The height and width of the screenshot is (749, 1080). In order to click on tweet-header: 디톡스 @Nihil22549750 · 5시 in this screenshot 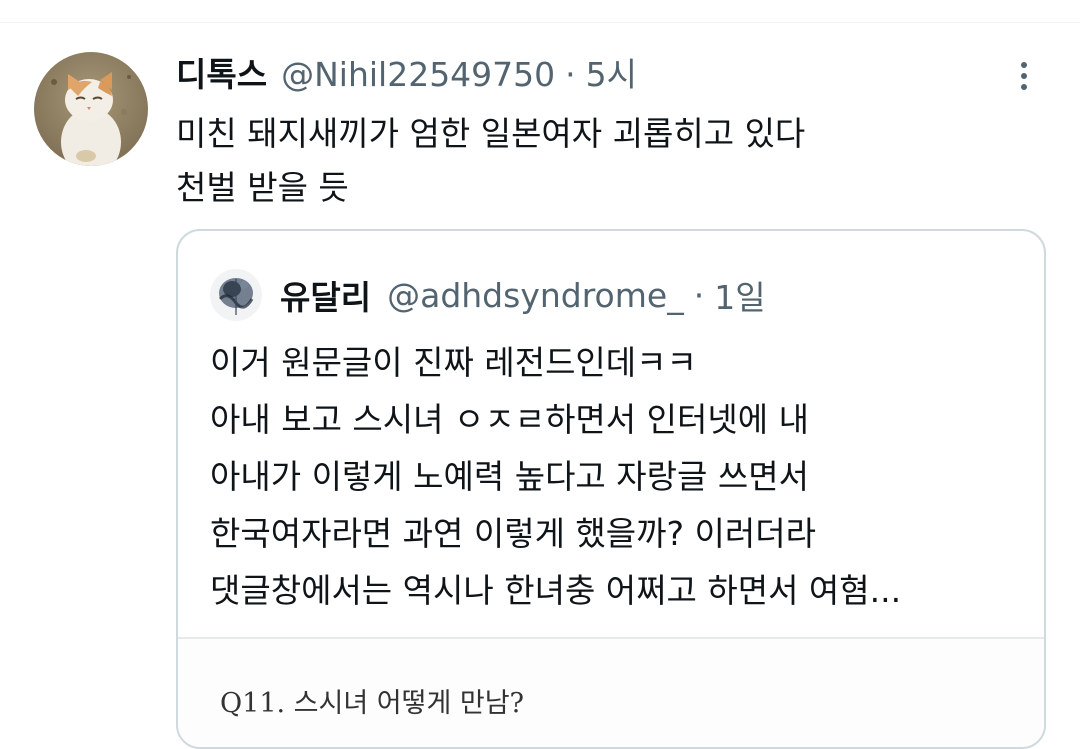, I will do `click(406, 75)`.